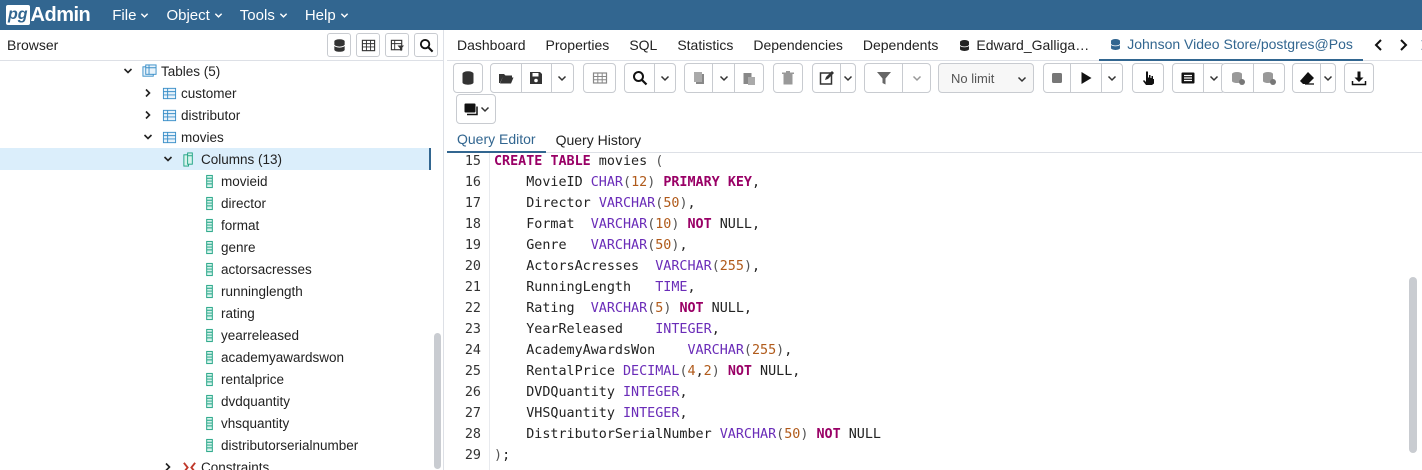  Describe the element at coordinates (575, 287) in the screenshot. I see `sql-text: RunningLength` at that location.